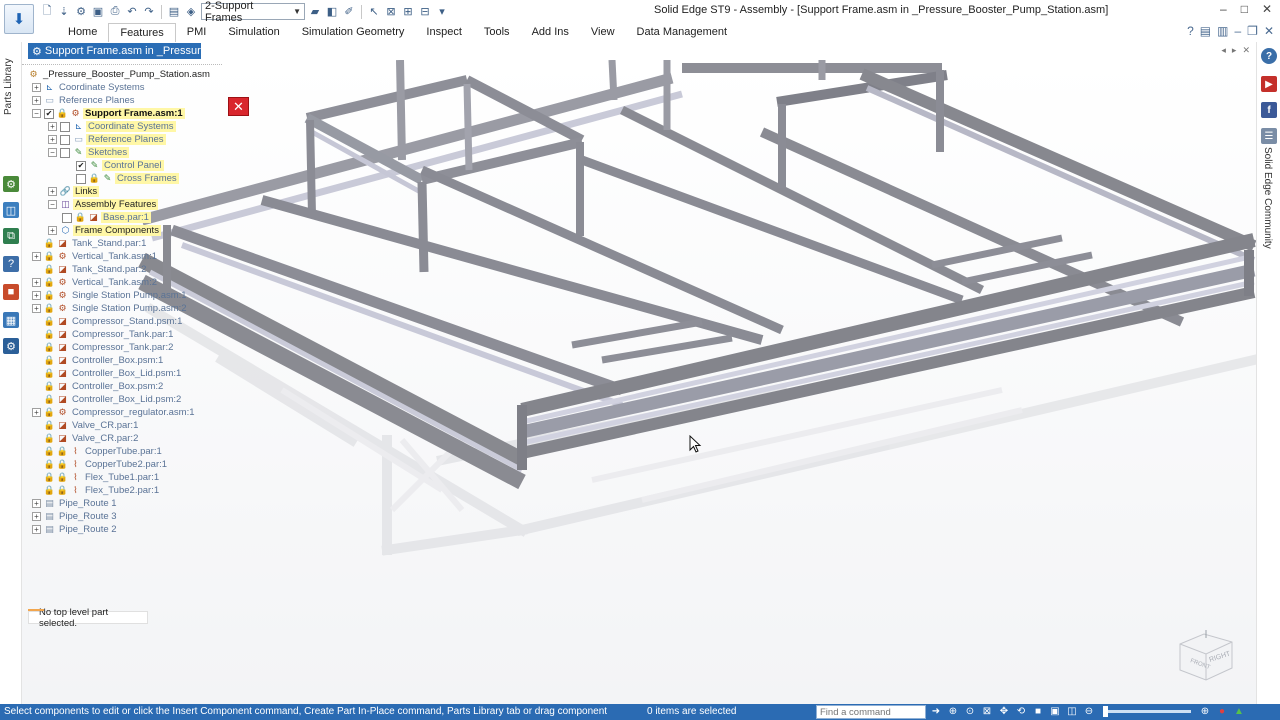  Describe the element at coordinates (374, 12) in the screenshot. I see `select-icon: ↖` at that location.